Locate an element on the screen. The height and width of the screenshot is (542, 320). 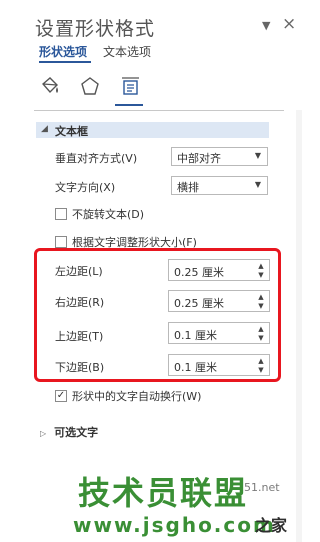
top-margin-value: 0.1 厘米 is located at coordinates (195, 335).